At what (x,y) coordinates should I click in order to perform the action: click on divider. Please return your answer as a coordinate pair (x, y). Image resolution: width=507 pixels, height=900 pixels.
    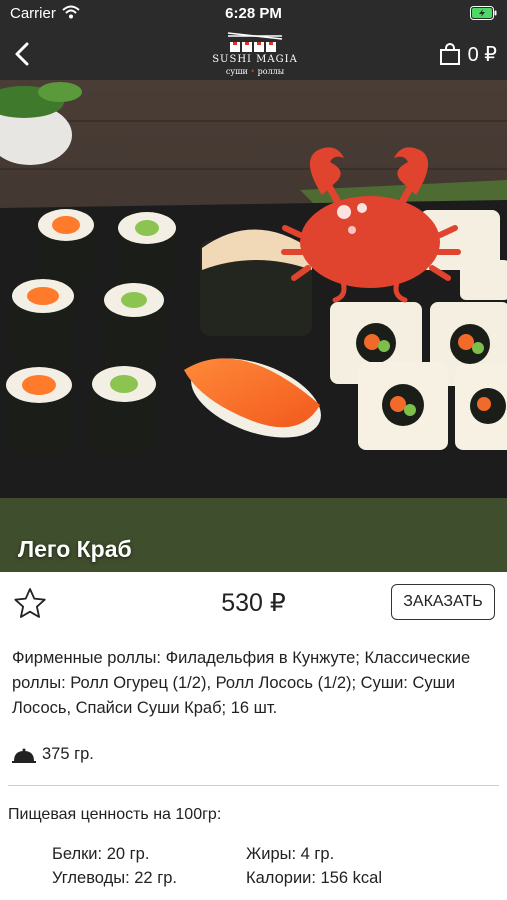
    Looking at the image, I should click on (253, 785).